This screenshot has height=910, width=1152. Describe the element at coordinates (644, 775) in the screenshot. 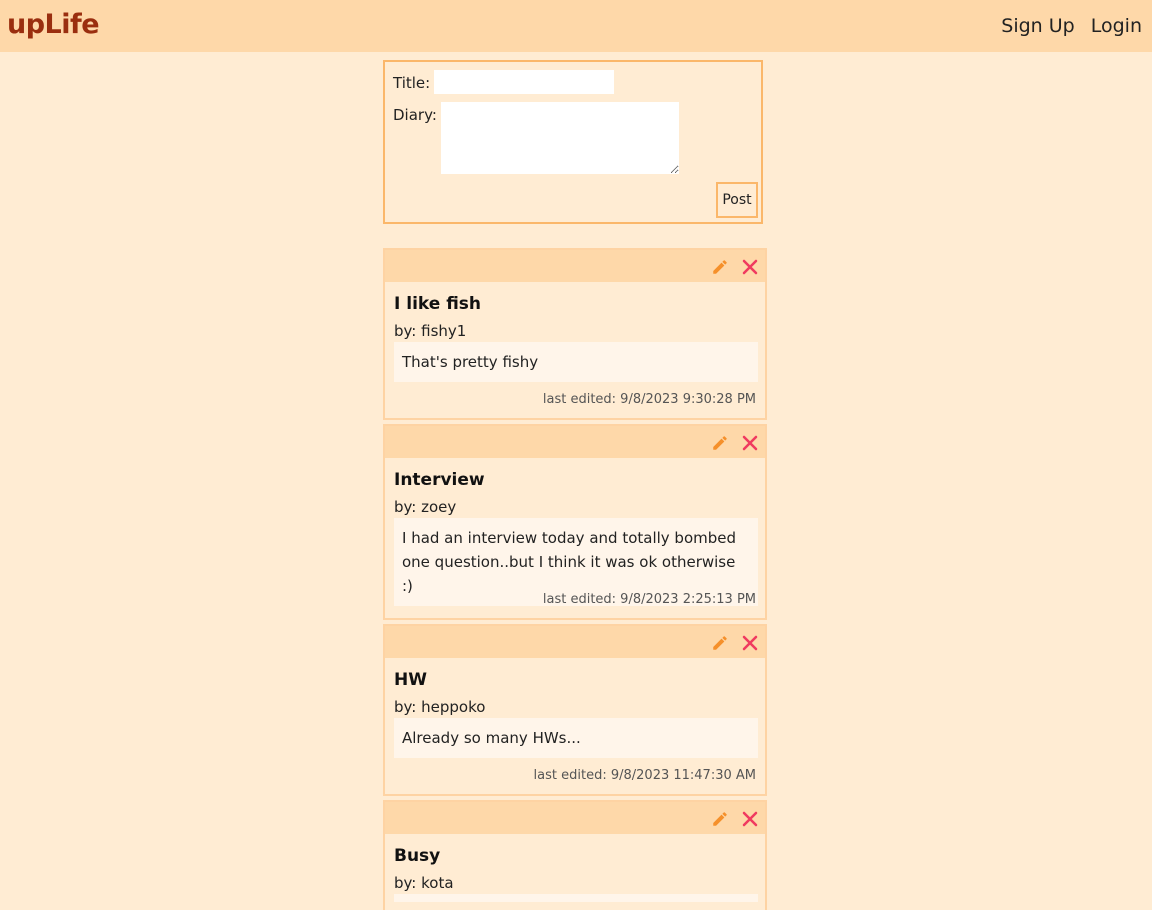

I see `post-edited-time: last edited: 9/8/2023 11:47:30 AM` at that location.